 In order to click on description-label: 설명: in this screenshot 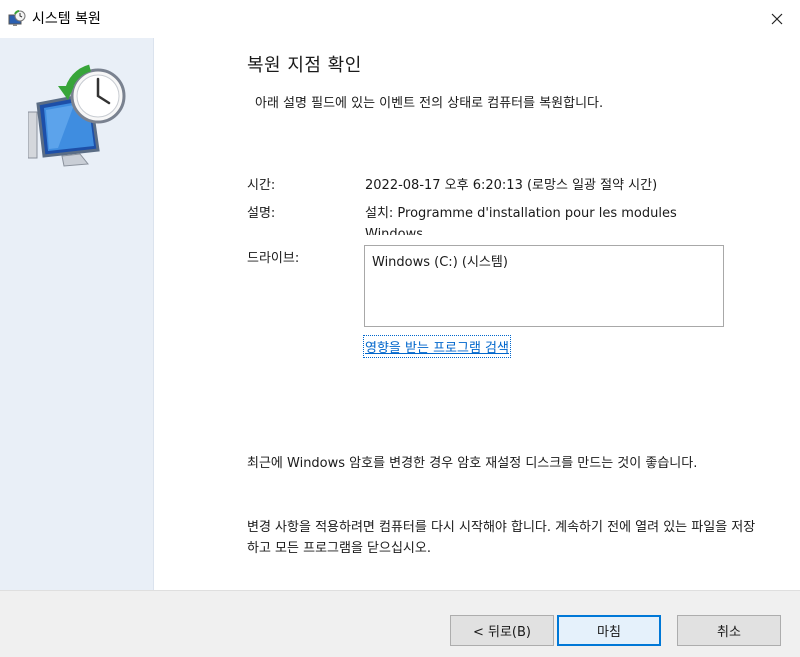, I will do `click(261, 213)`.